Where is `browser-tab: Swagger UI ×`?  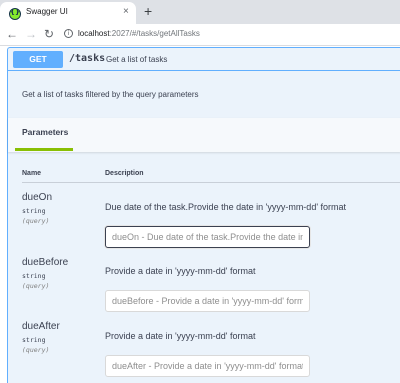 browser-tab: Swagger UI × is located at coordinates (68, 13).